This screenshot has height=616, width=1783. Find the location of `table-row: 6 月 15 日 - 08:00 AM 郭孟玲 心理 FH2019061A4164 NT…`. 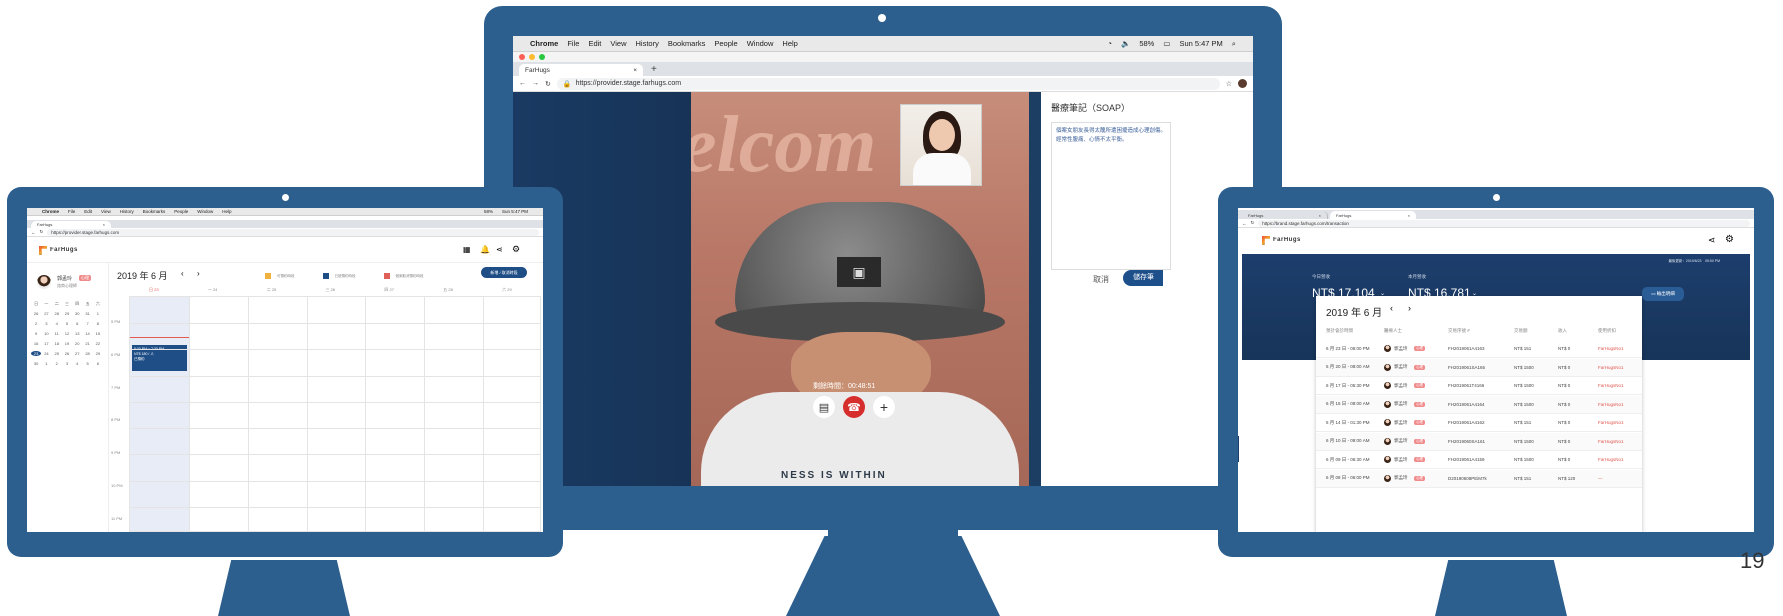

table-row: 6 月 15 日 - 08:00 AM 郭孟玲 心理 FH2019061A4164 NT… is located at coordinates (1479, 404).